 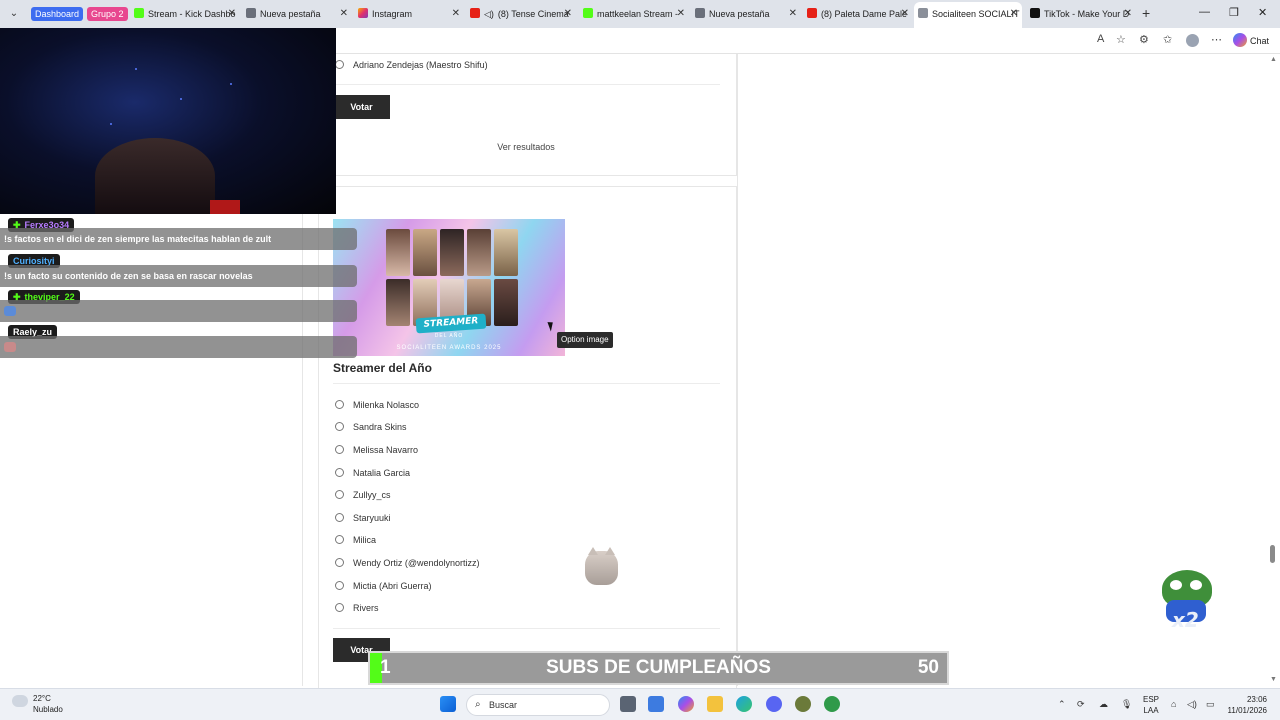 What do you see at coordinates (1210, 704) in the screenshot?
I see `battery-icon: ▭` at bounding box center [1210, 704].